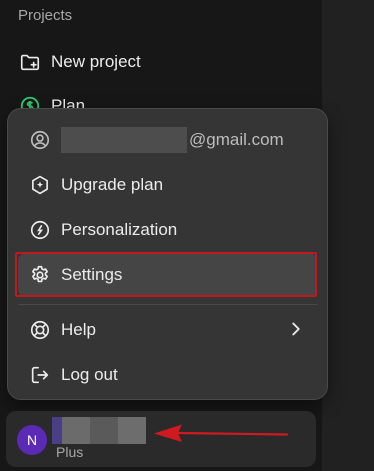 This screenshot has height=471, width=374. Describe the element at coordinates (167, 185) in the screenshot. I see `upgrade-plan-item: Upgrade plan` at that location.